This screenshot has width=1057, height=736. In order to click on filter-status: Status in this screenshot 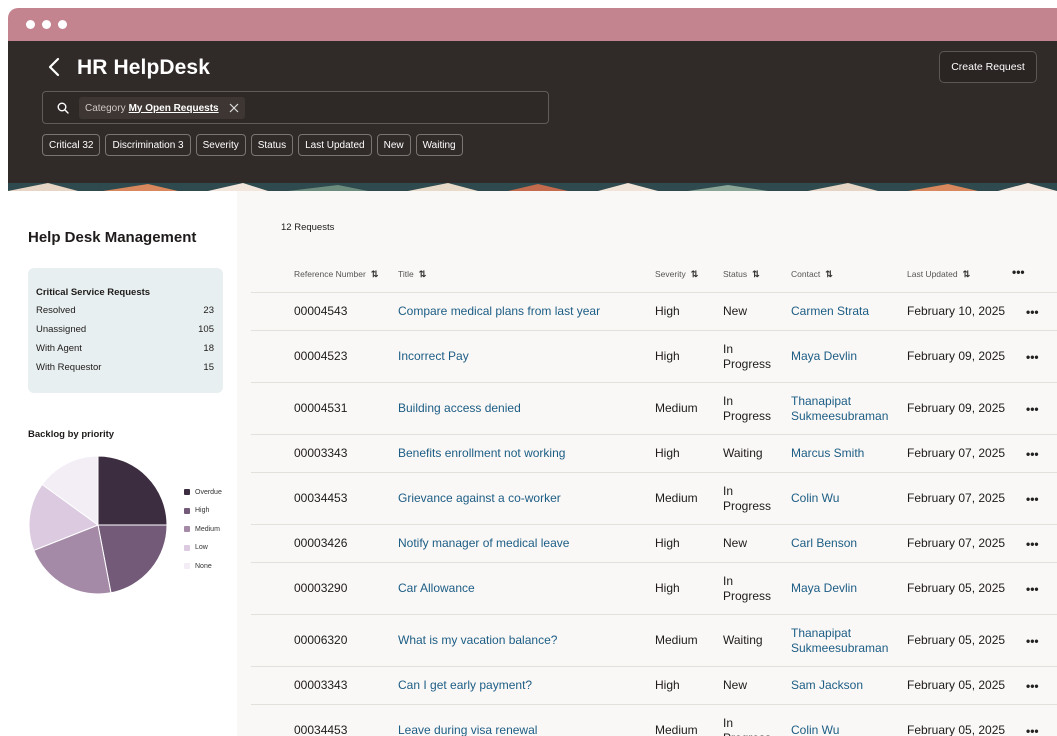, I will do `click(272, 145)`.